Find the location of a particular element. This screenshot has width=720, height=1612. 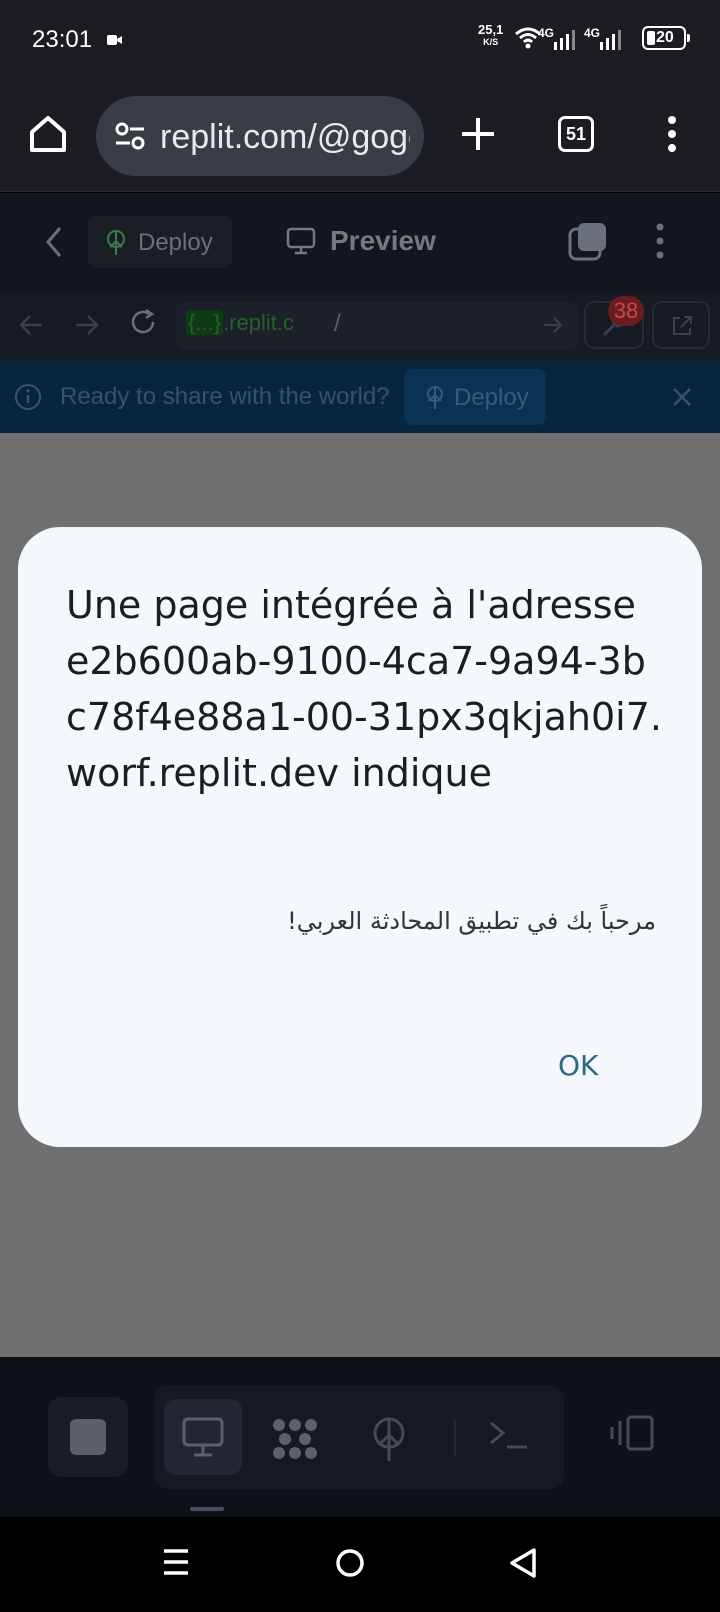

address-path: / is located at coordinates (337, 323).